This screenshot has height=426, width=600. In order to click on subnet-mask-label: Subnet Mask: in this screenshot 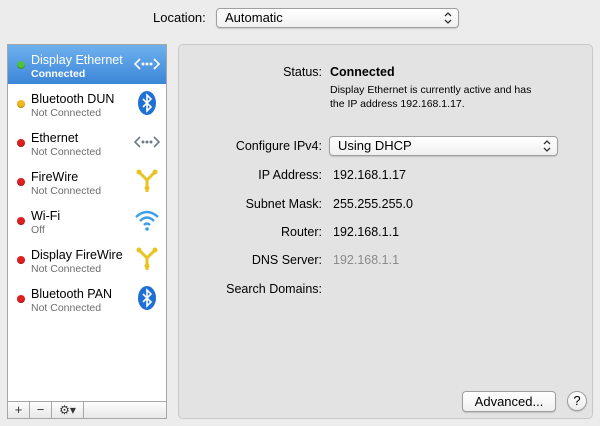, I will do `click(283, 204)`.